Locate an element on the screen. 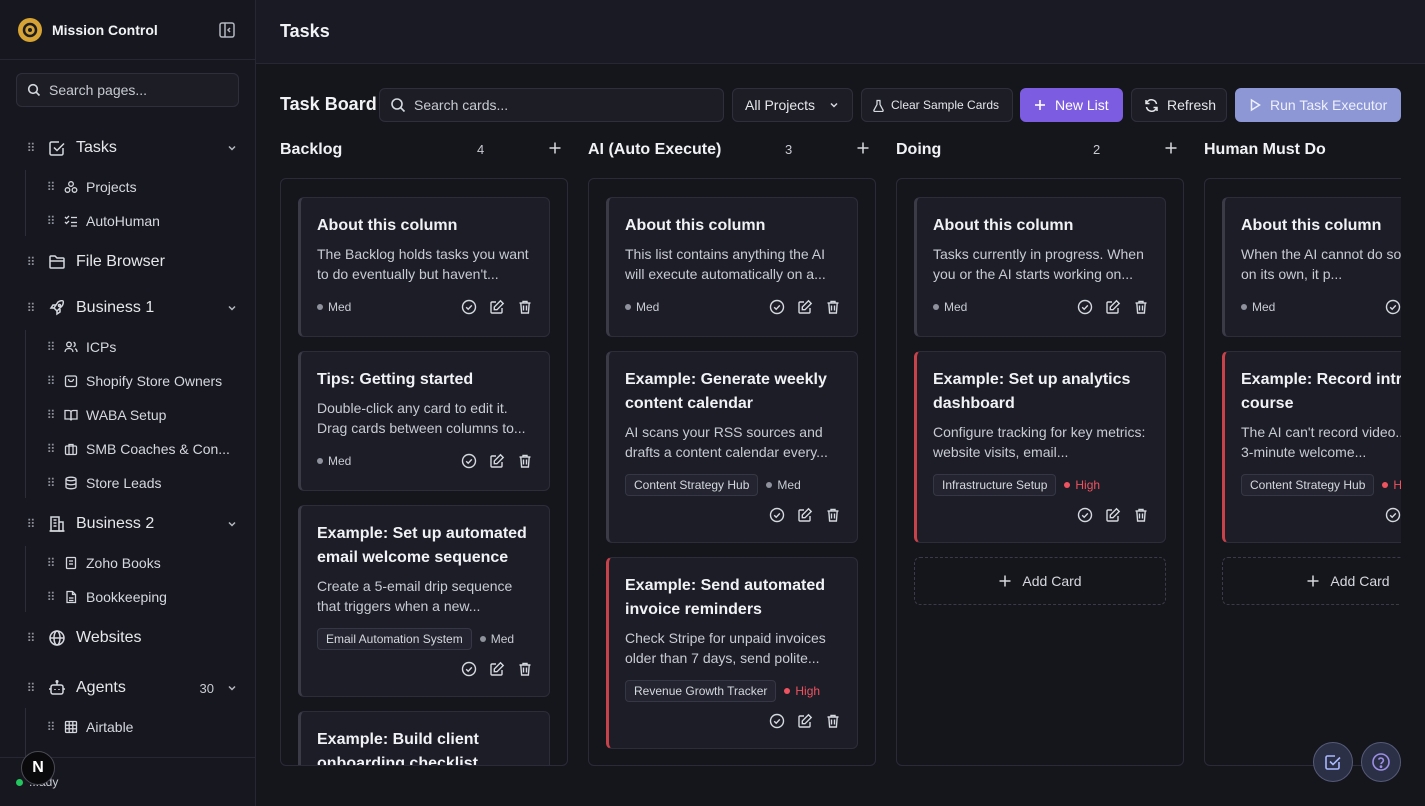 The image size is (1425, 806). project-filter-select: All Projects is located at coordinates (792, 105).